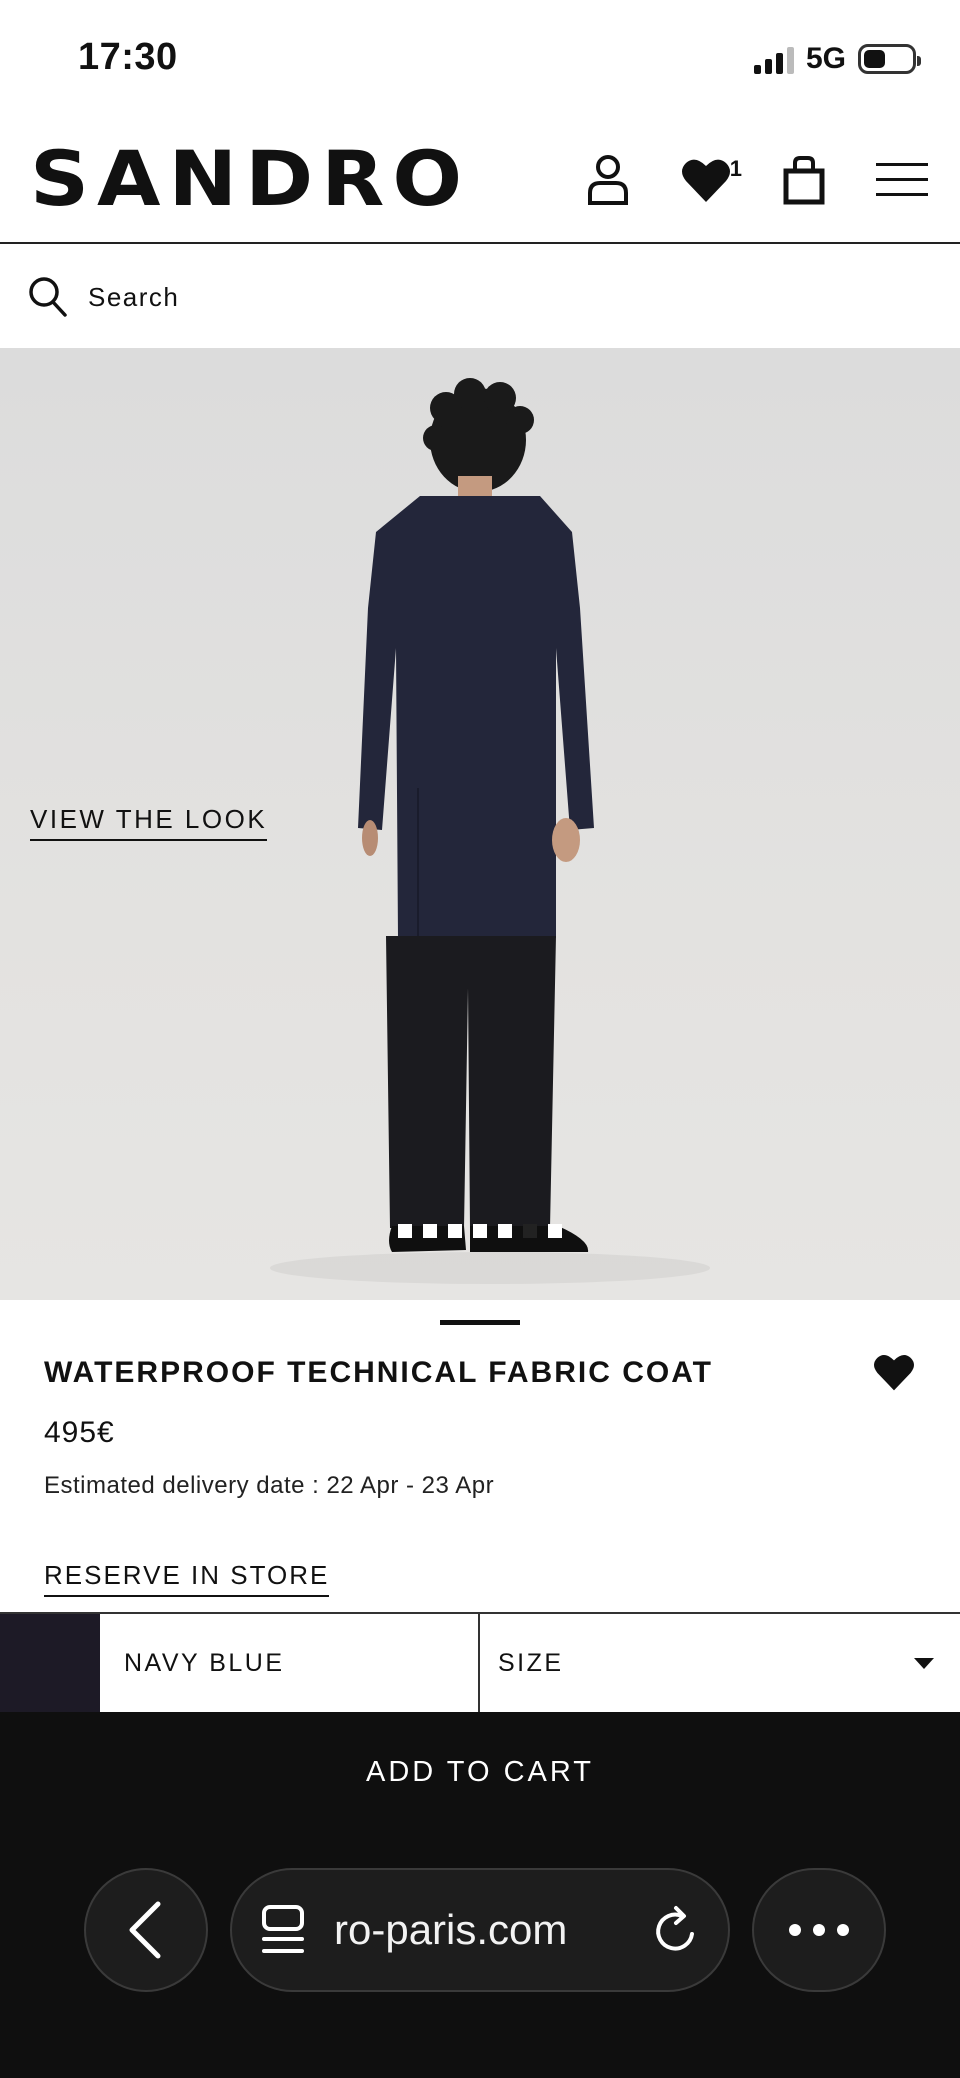 The image size is (960, 2078). I want to click on view-the-look-link: VIEW THE LOOK, so click(149, 822).